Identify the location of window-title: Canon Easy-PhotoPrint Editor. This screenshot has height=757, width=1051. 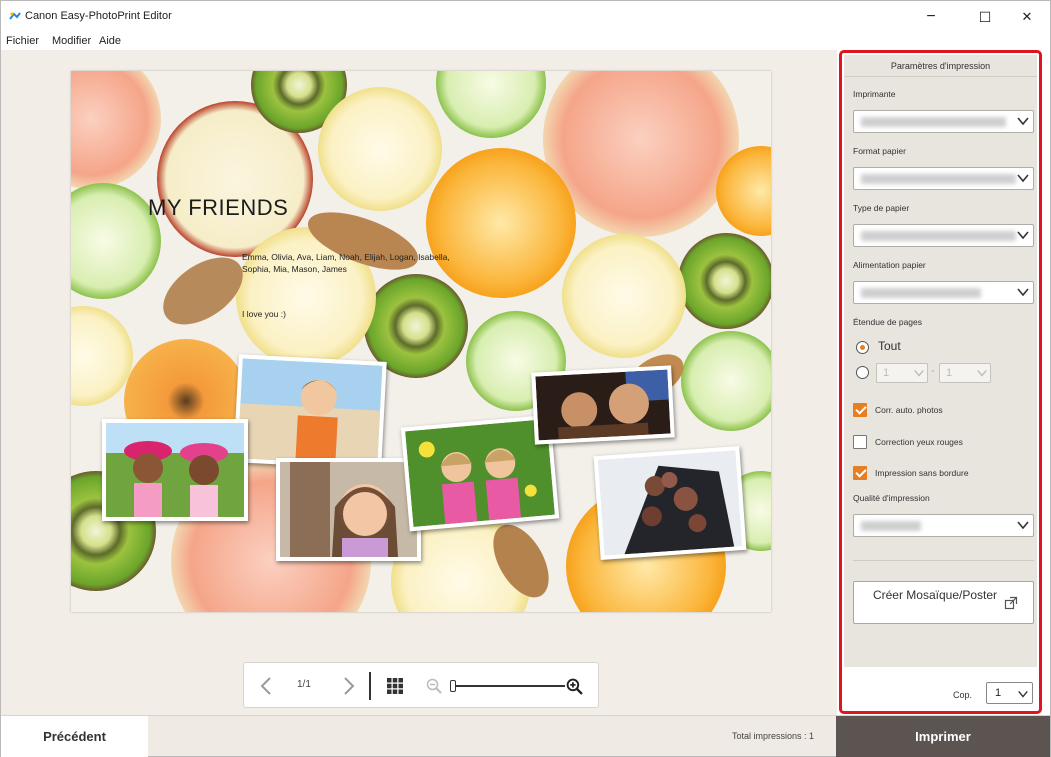
(98, 16).